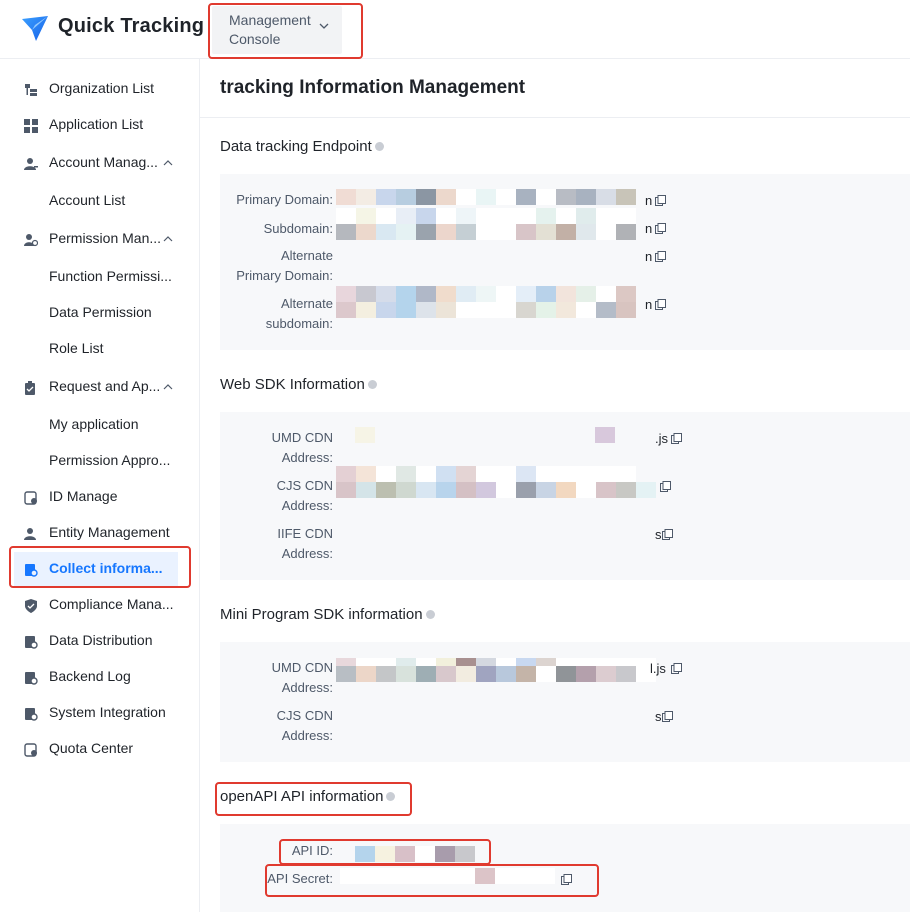  Describe the element at coordinates (83, 496) in the screenshot. I see `sidebar-item-label: ID Manage` at that location.